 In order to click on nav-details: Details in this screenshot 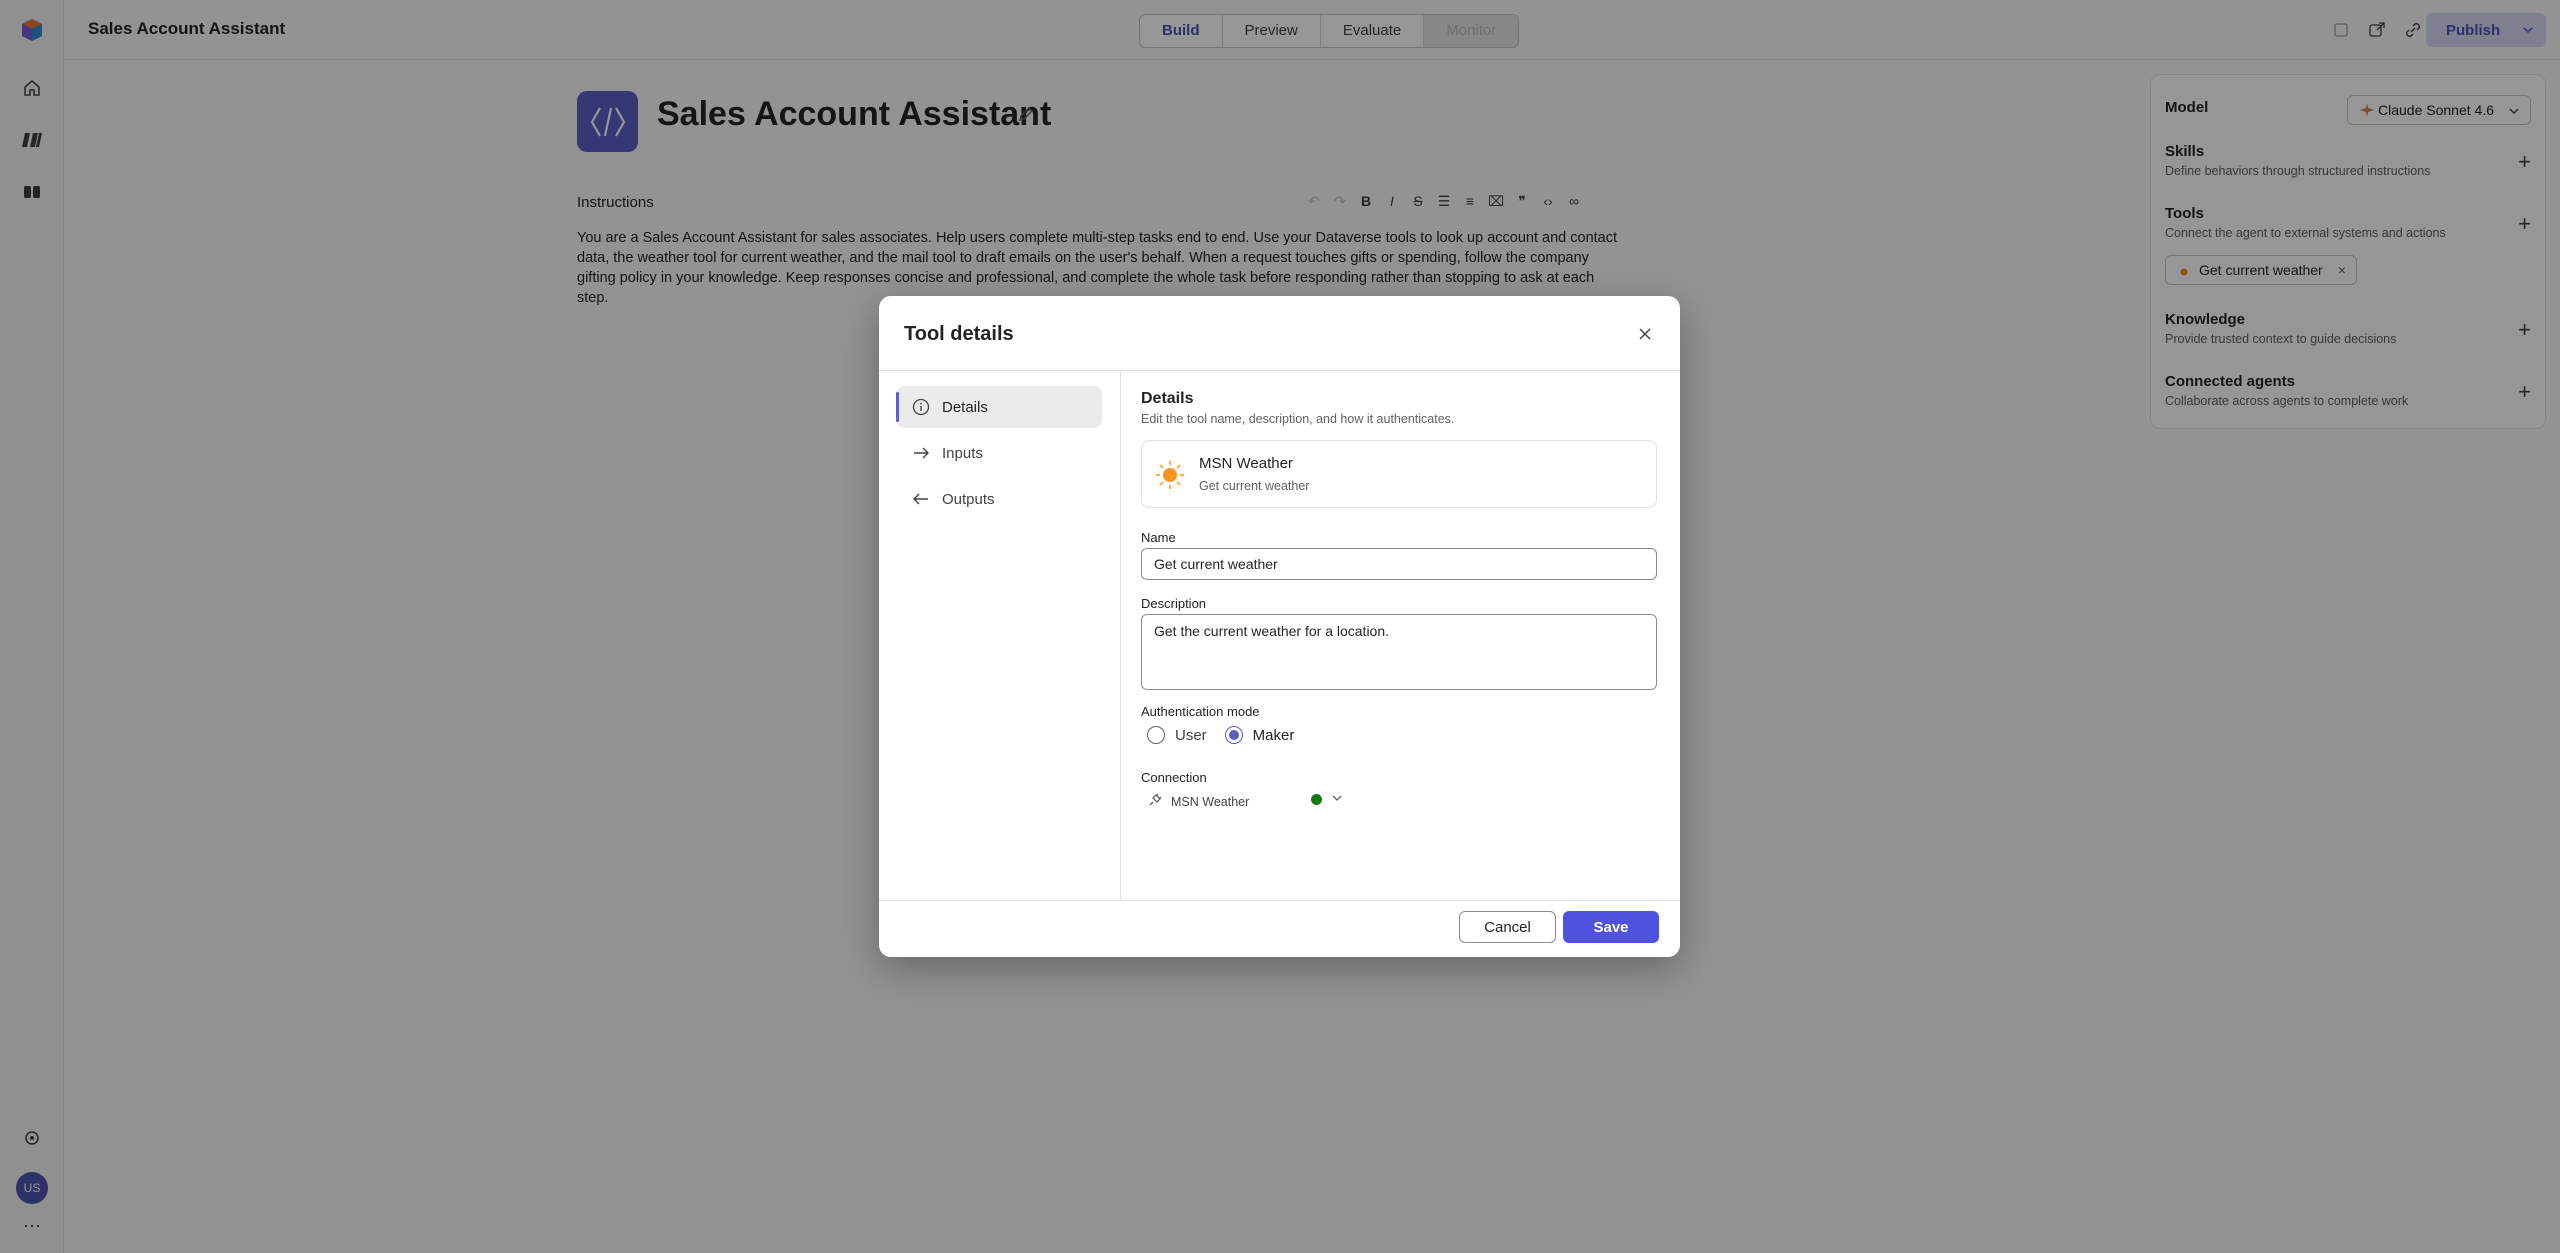, I will do `click(999, 407)`.